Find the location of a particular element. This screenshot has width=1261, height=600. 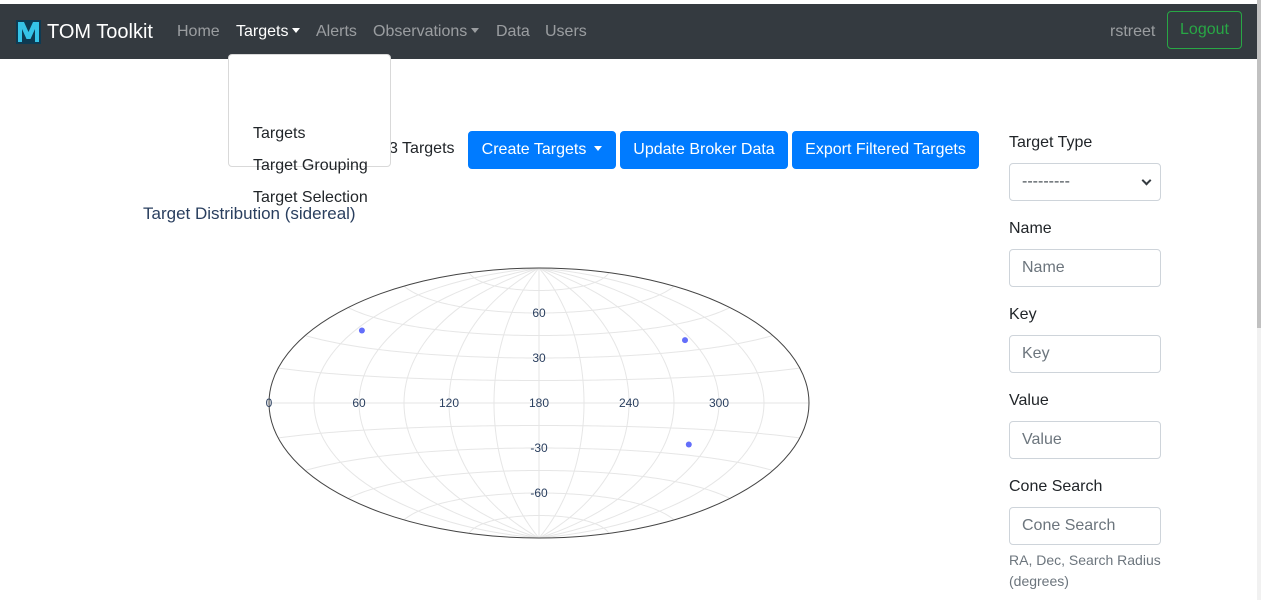

ra-tick-label: 300 is located at coordinates (719, 403).